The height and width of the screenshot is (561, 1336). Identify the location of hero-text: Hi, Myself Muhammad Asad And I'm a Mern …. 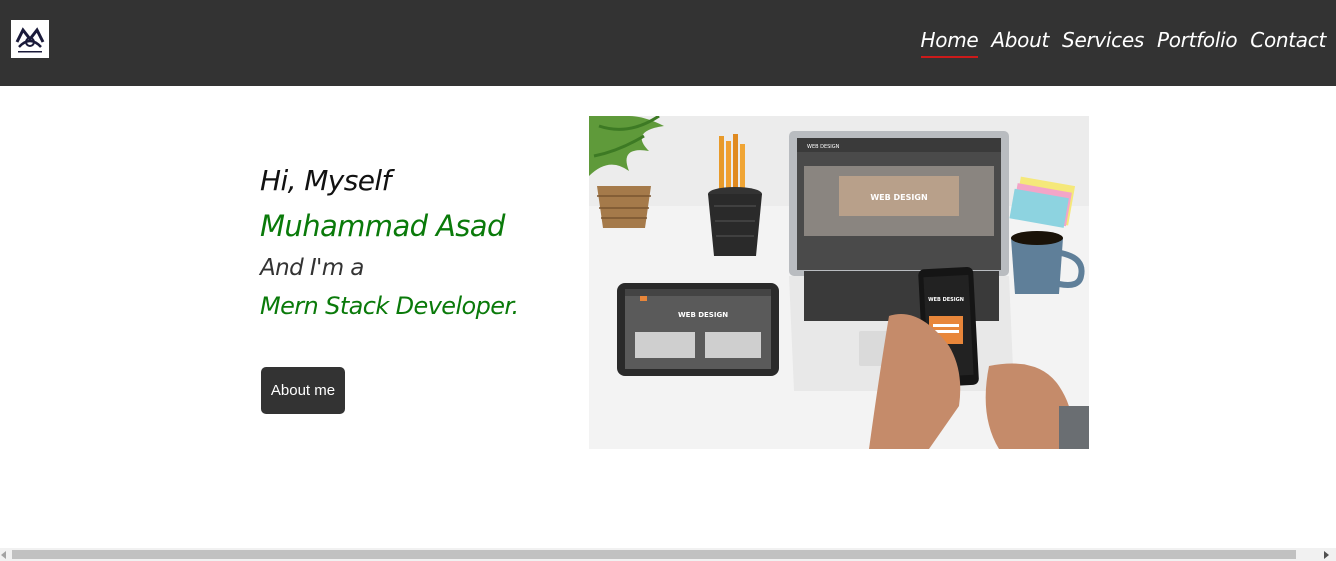
(410, 245).